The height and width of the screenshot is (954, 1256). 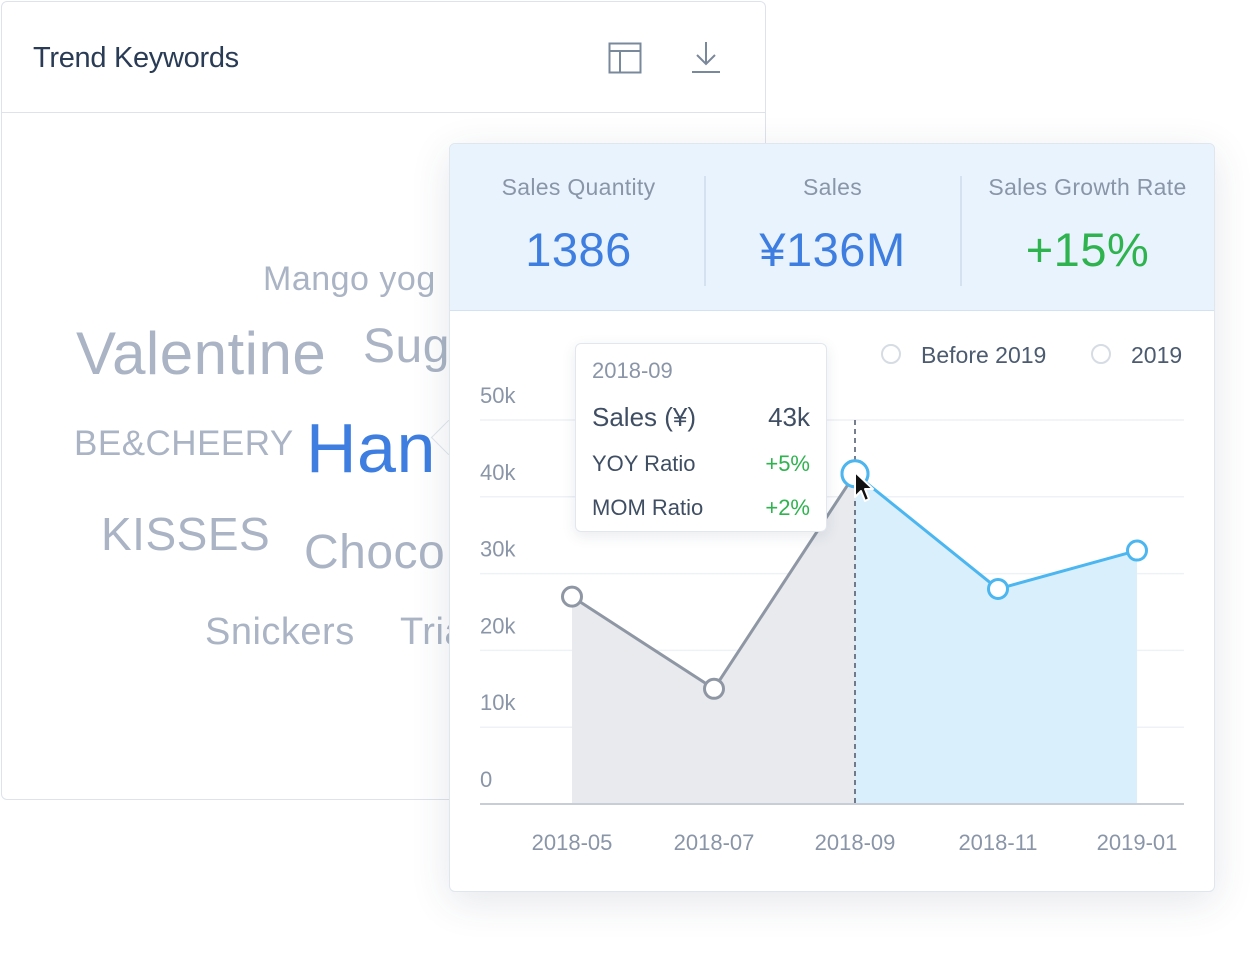 I want to click on keyword: Choco, so click(x=374, y=553).